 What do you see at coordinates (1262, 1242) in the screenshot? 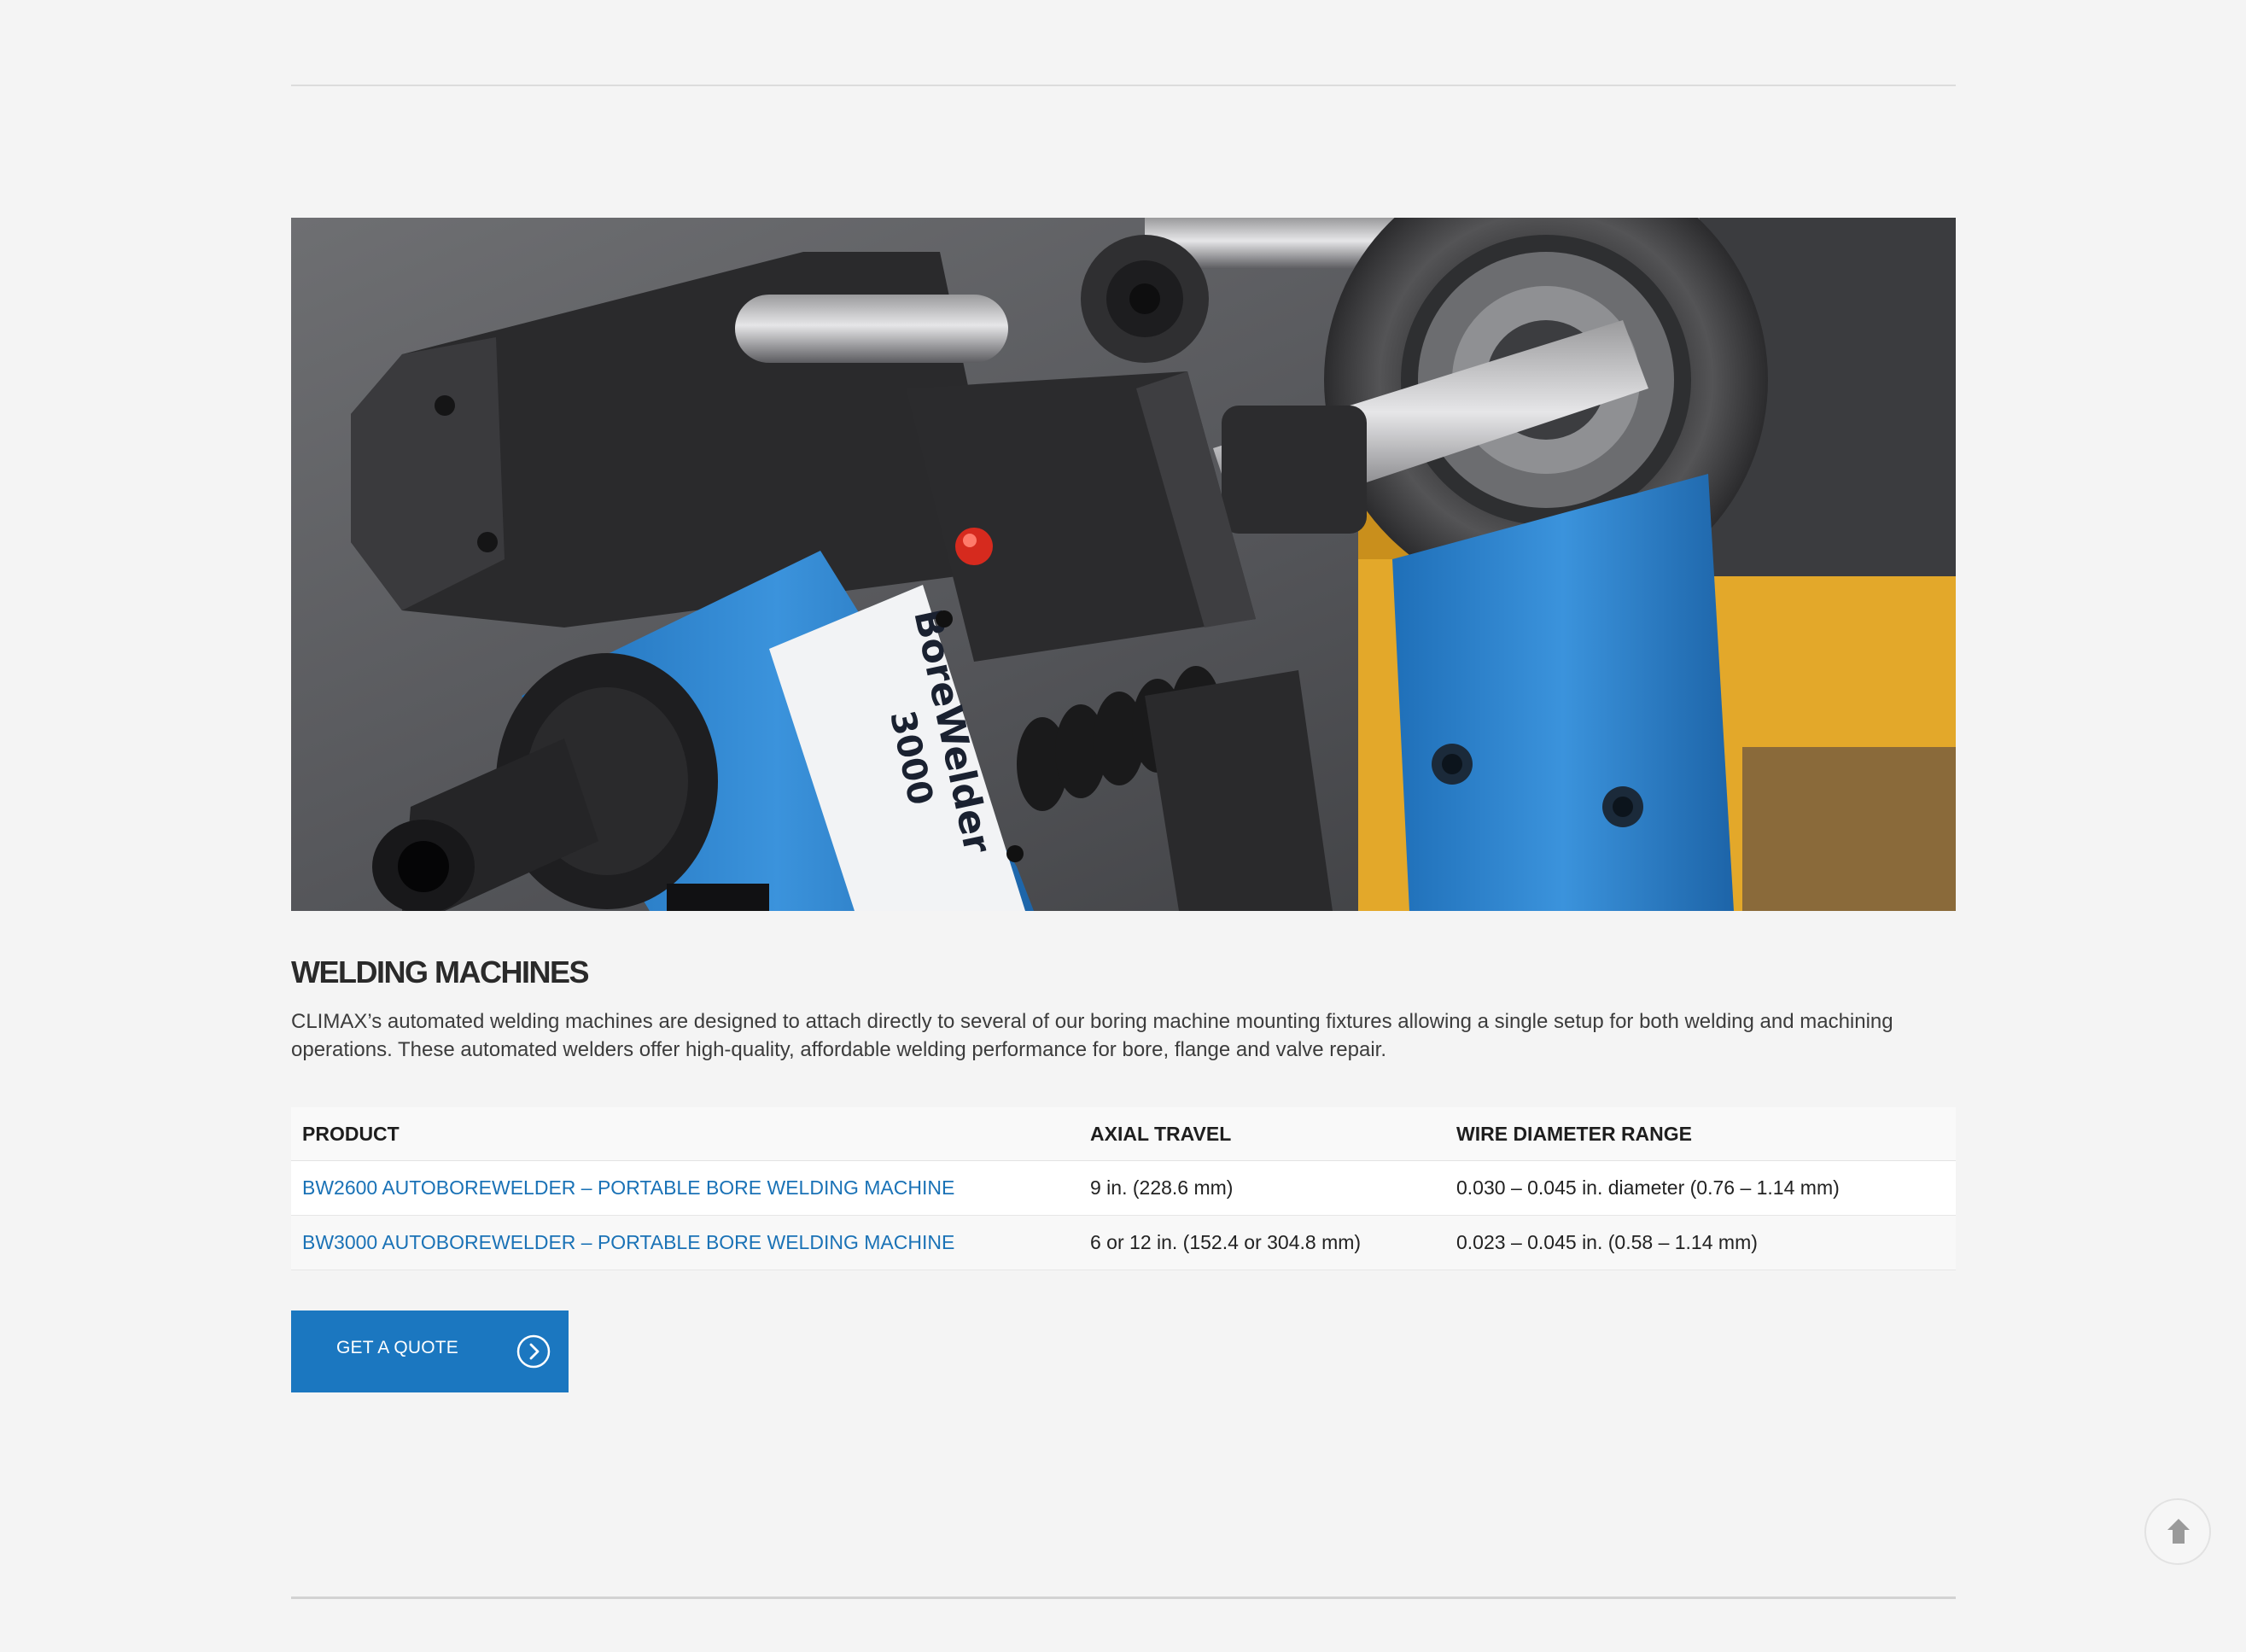
I see `axial-travel-cell: 6 or 12 in. (152.4 or 304.8 mm)` at bounding box center [1262, 1242].